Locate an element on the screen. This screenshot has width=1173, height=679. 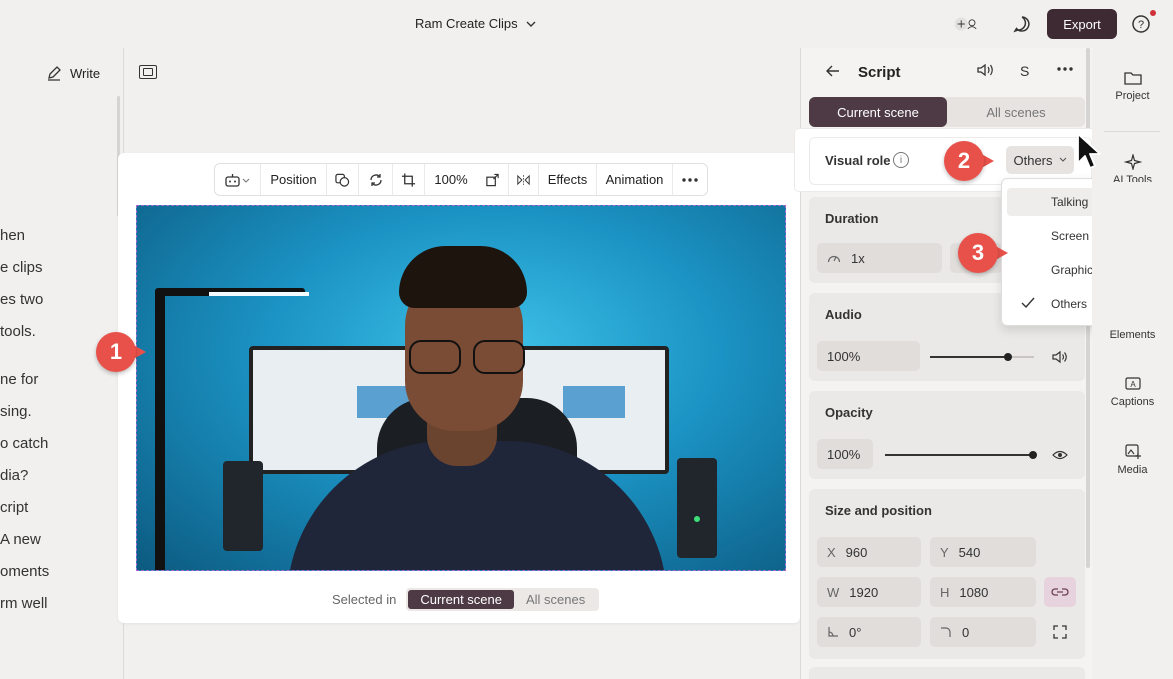
rail-item-captions: A Captions is located at coordinates (1132, 392).